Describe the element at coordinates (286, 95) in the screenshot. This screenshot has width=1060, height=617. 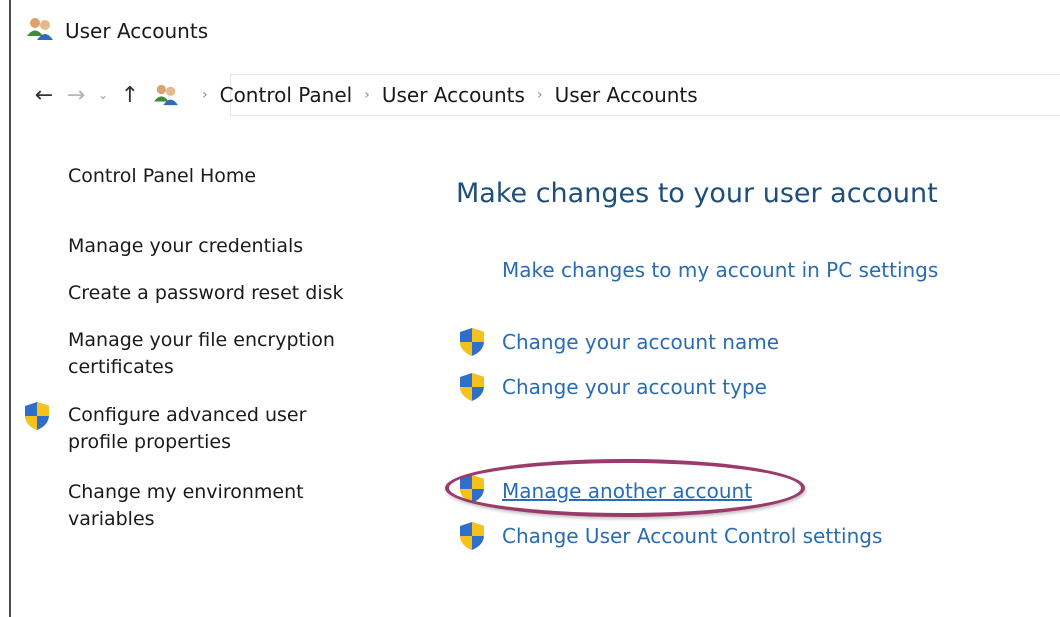
I see `breadcrumb-control-panel: Control Panel` at that location.